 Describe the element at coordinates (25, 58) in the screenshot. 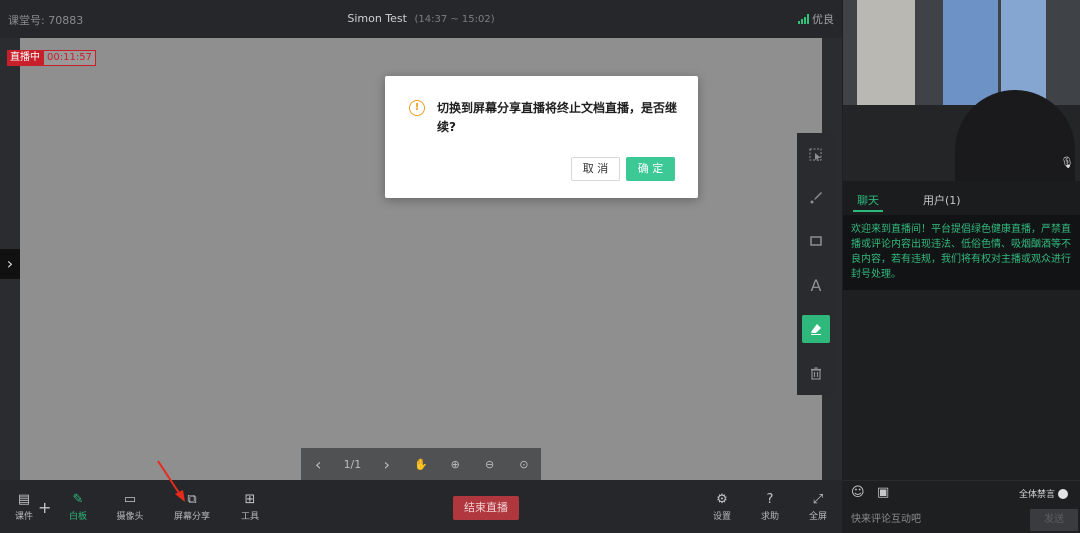

I see `live-status: 直播中` at that location.